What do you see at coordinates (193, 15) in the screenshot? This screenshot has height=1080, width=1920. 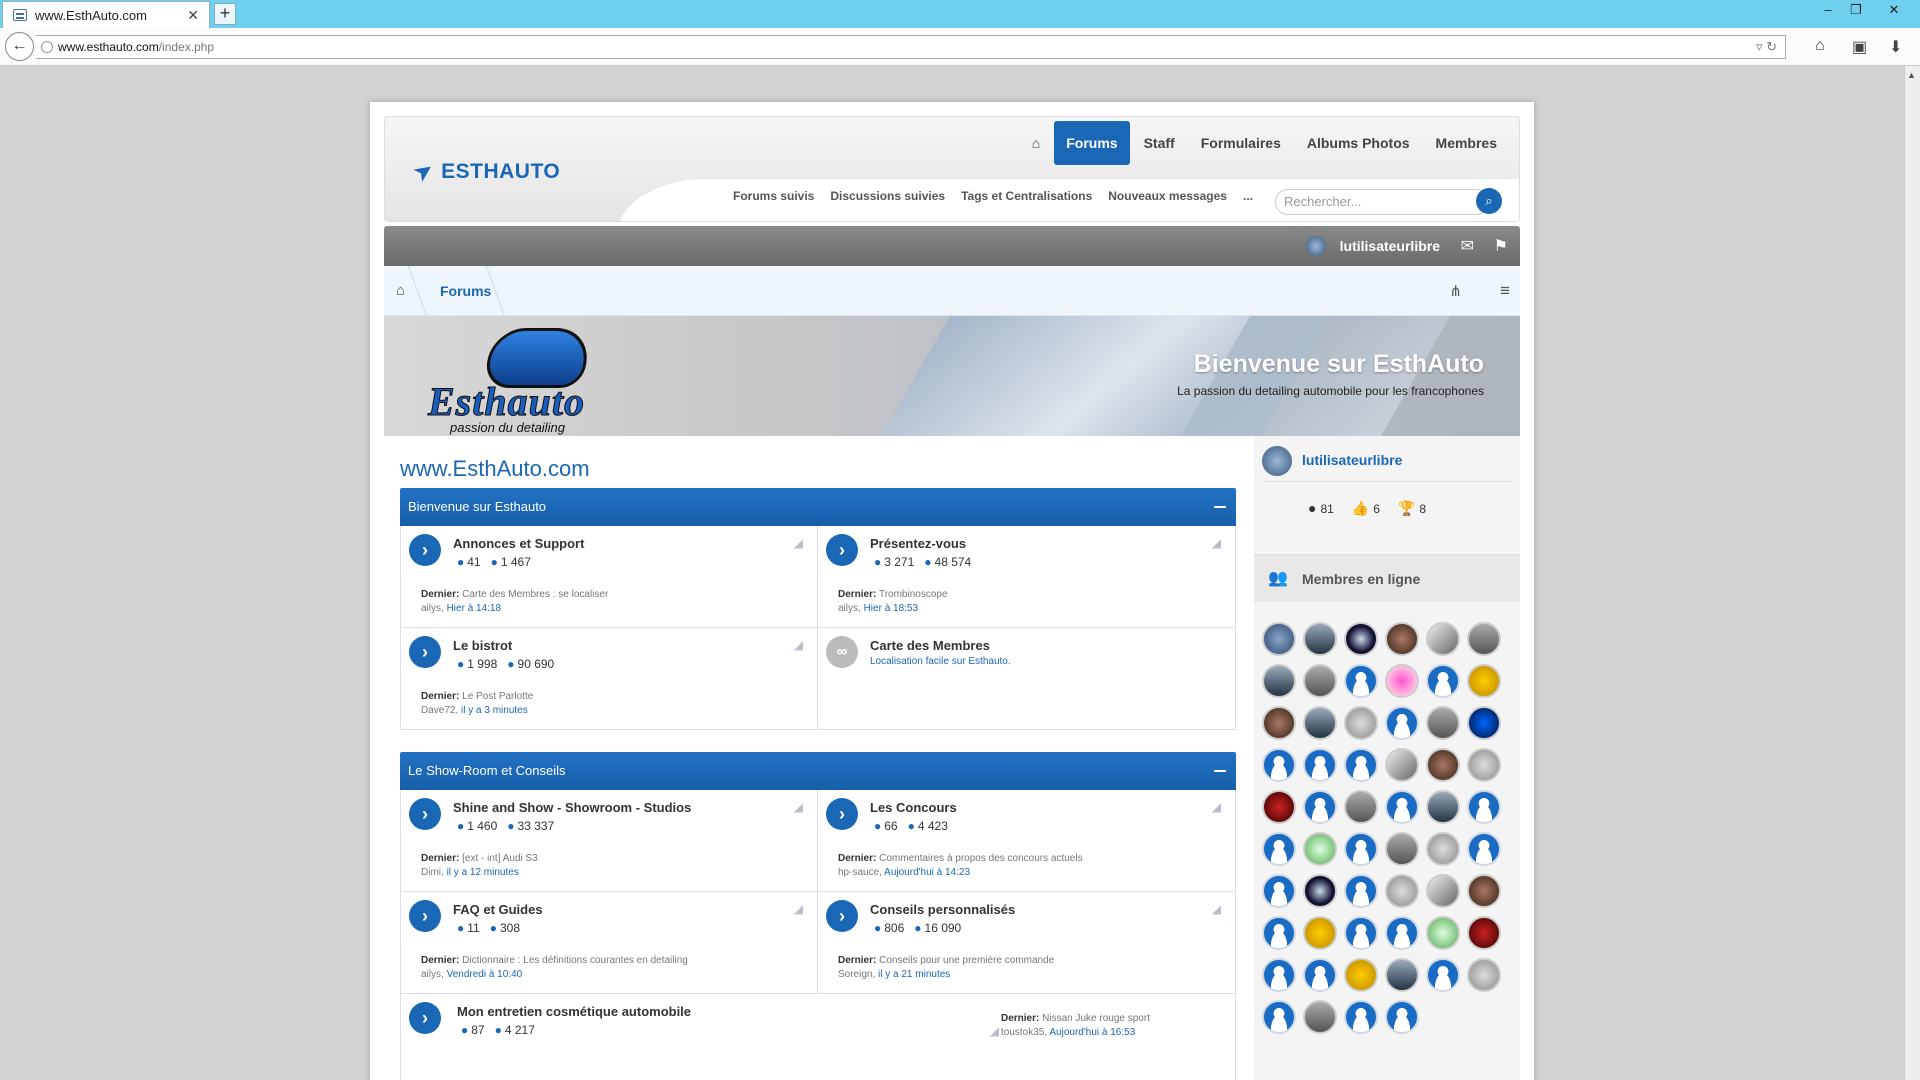 I see `close-tab-icon: ✕` at bounding box center [193, 15].